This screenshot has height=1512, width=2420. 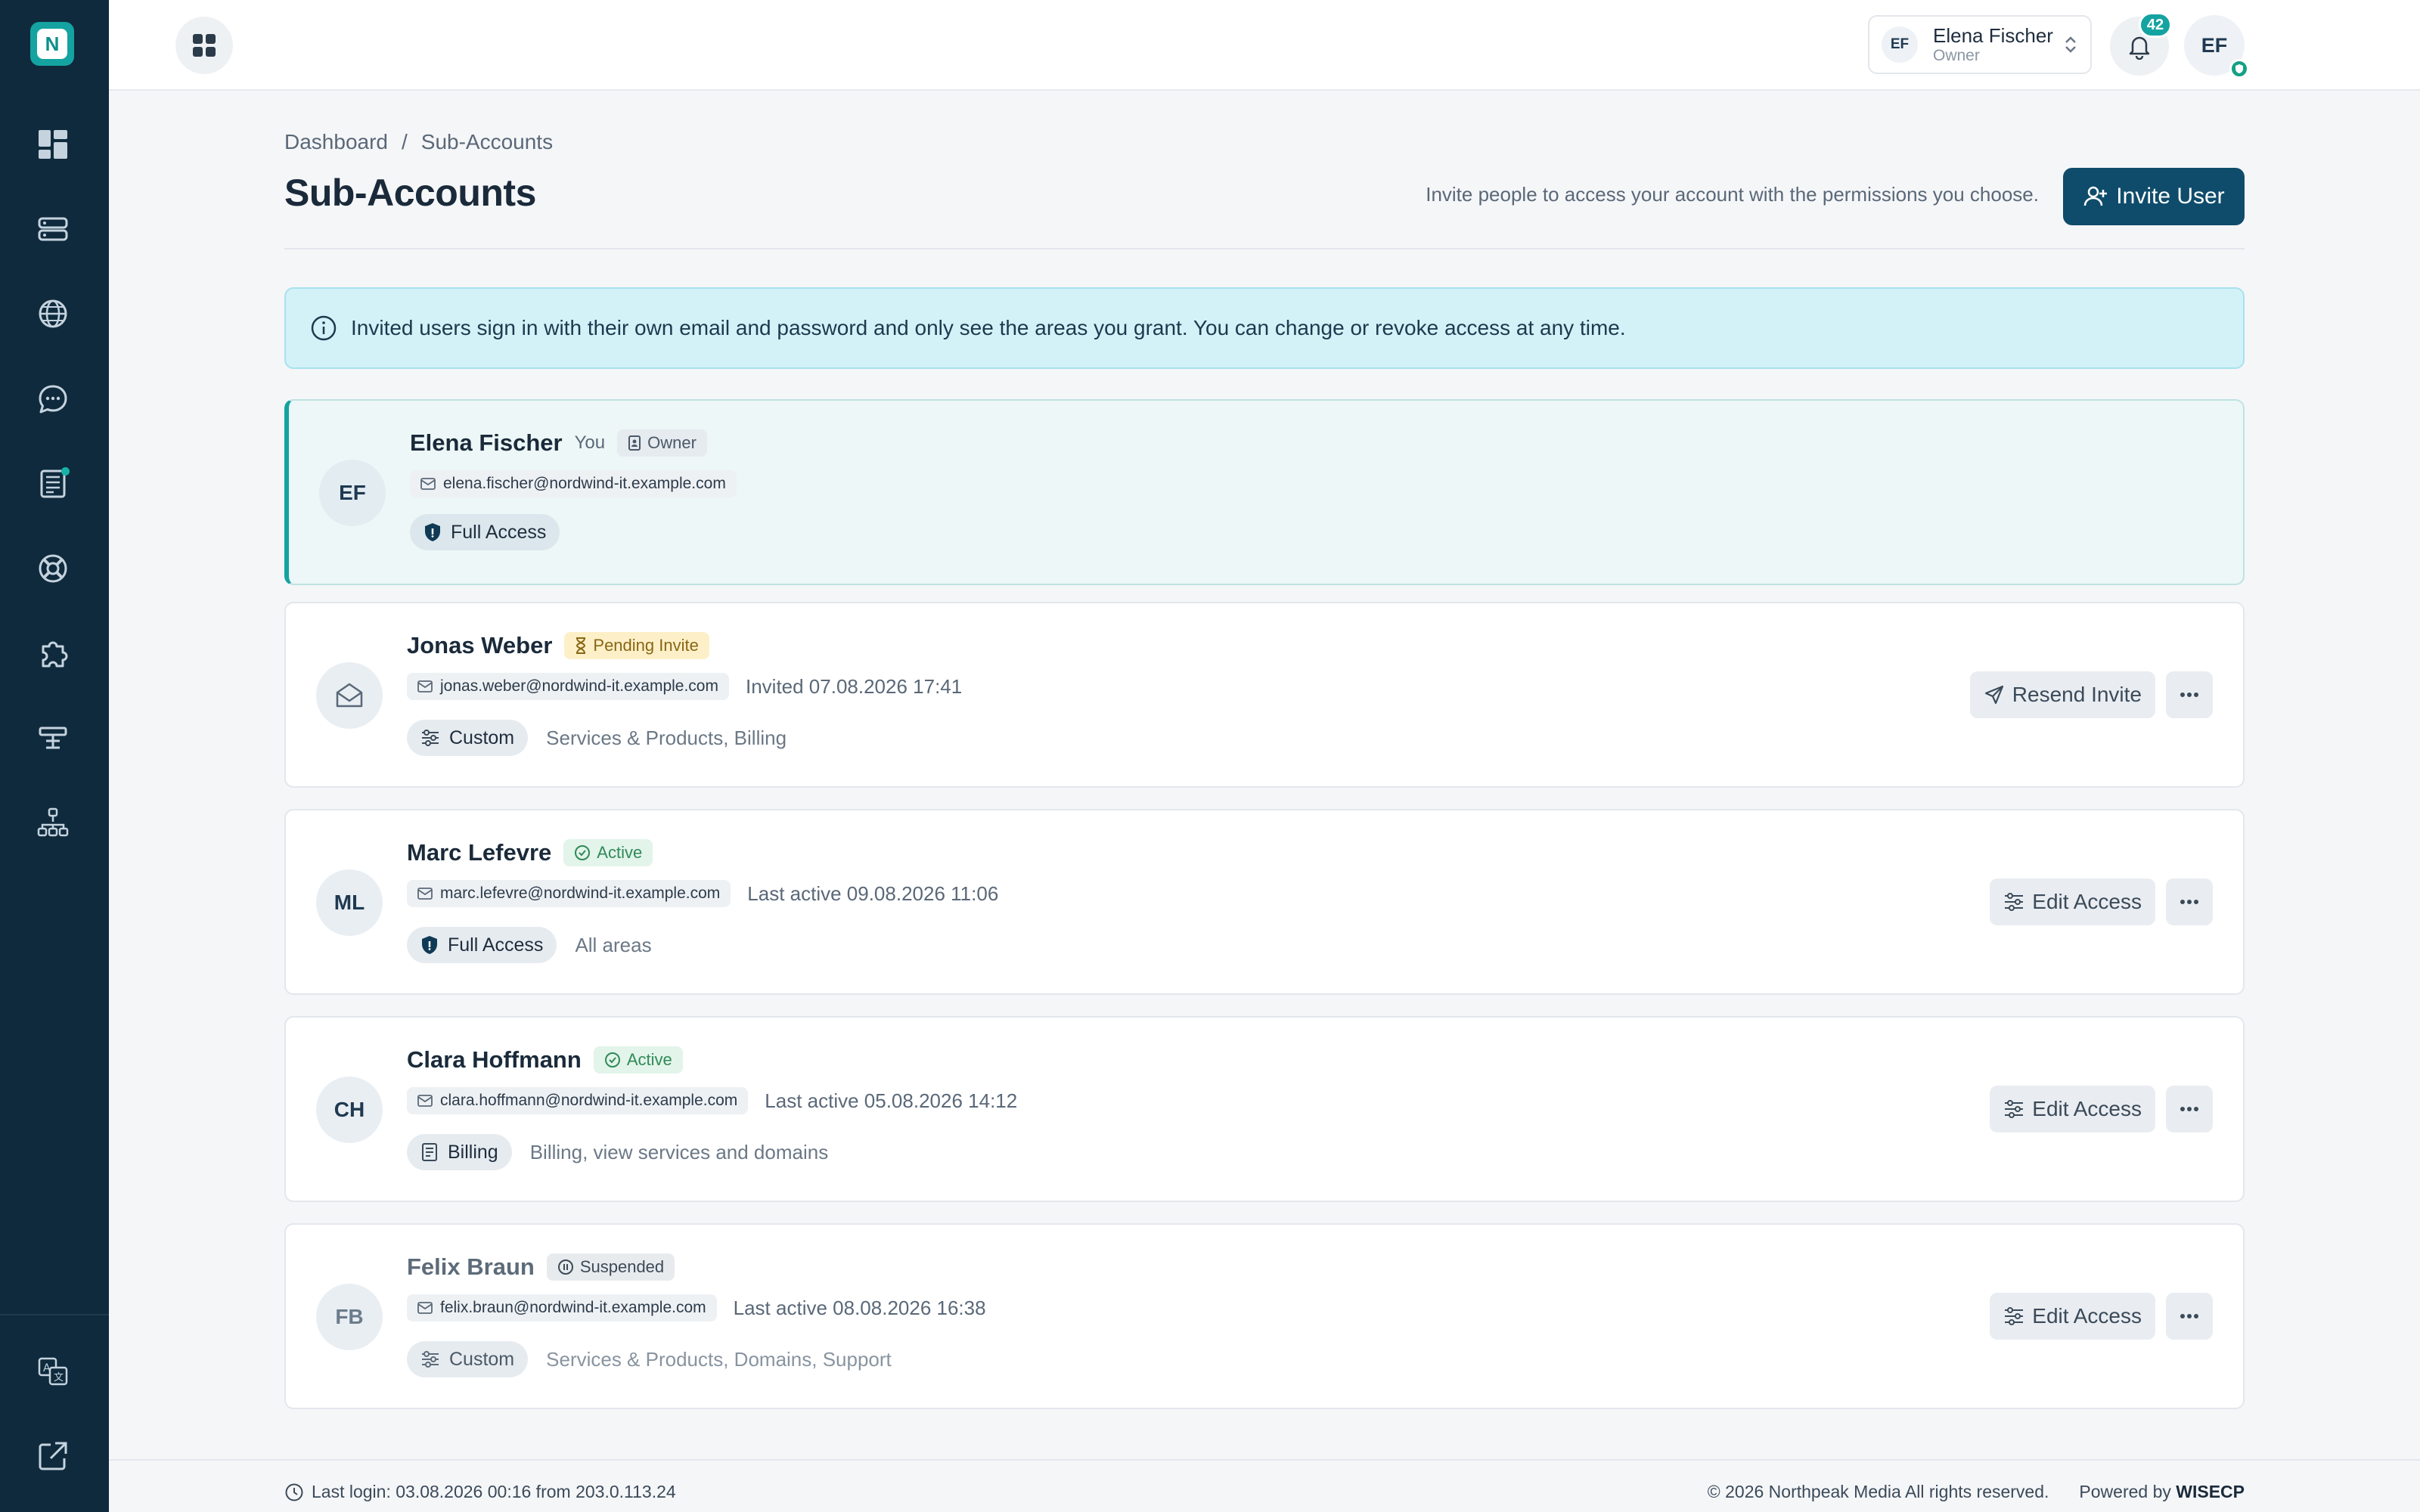 What do you see at coordinates (719, 1359) in the screenshot?
I see `access-description: Services & Products, Domains, Support` at bounding box center [719, 1359].